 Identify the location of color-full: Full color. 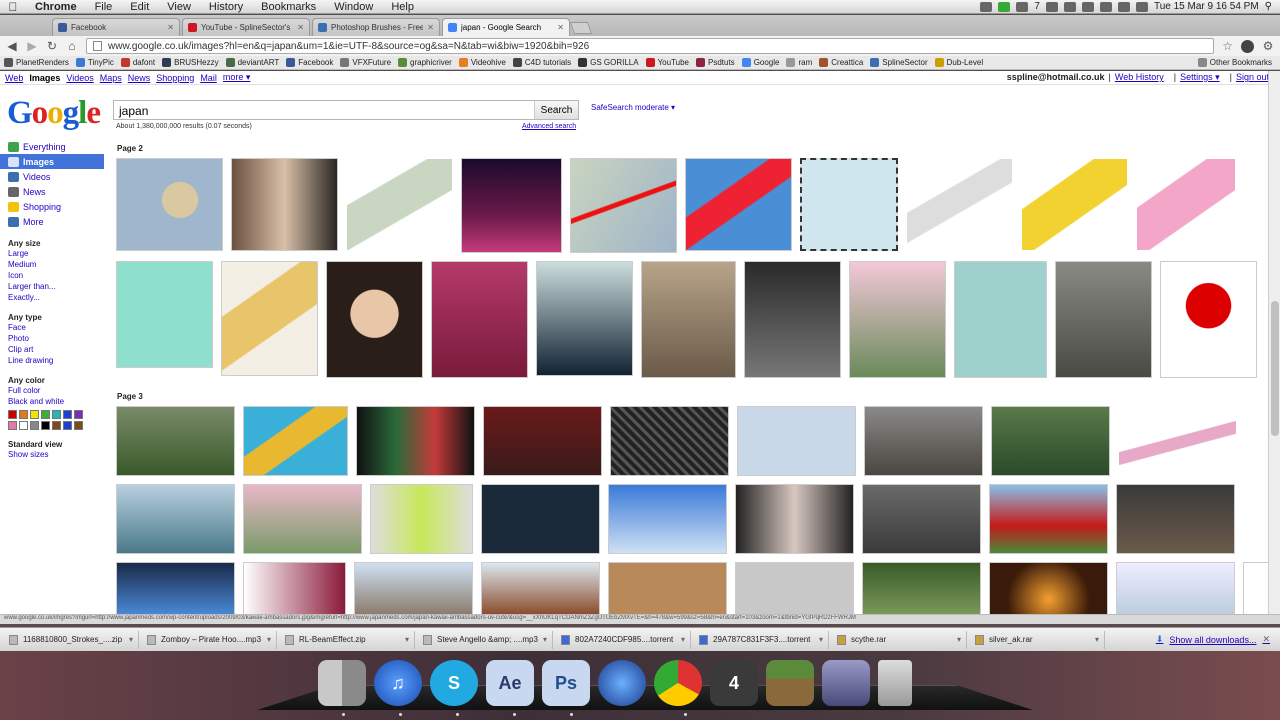
(52, 390).